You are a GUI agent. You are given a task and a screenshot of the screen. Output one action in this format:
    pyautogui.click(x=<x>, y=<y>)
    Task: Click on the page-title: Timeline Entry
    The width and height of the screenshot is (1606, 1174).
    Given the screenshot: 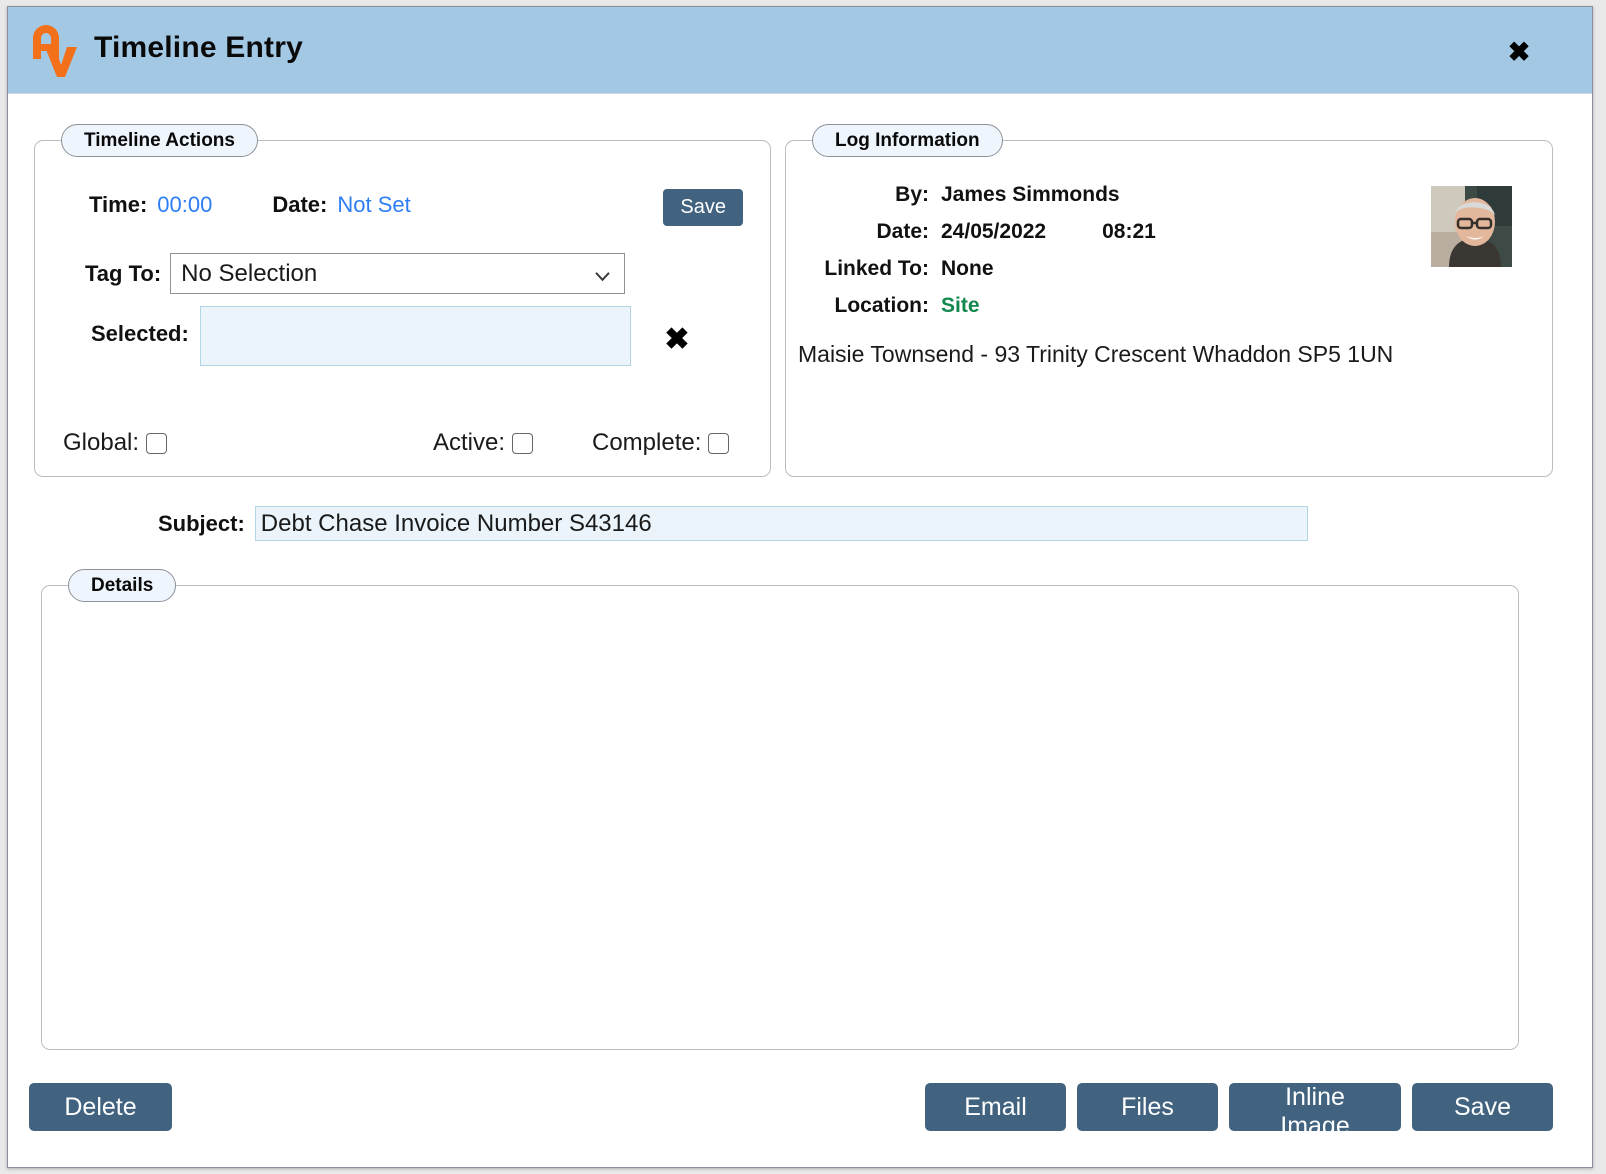 What is the action you would take?
    pyautogui.click(x=198, y=47)
    